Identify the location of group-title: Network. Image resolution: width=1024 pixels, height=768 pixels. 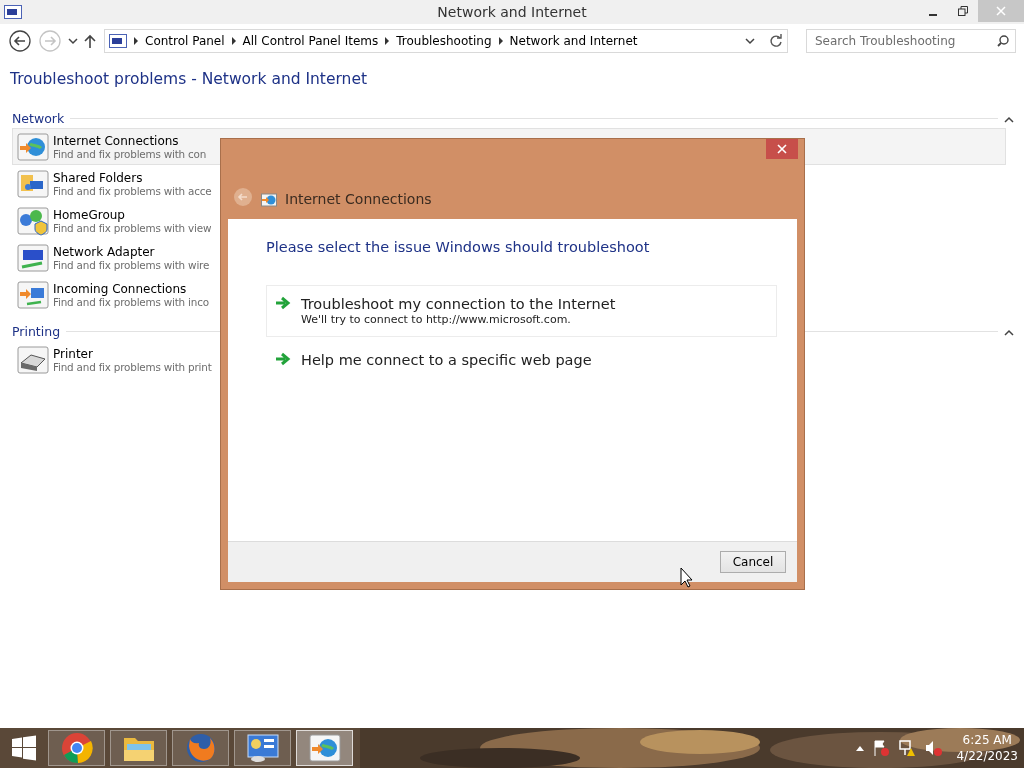
(38, 118).